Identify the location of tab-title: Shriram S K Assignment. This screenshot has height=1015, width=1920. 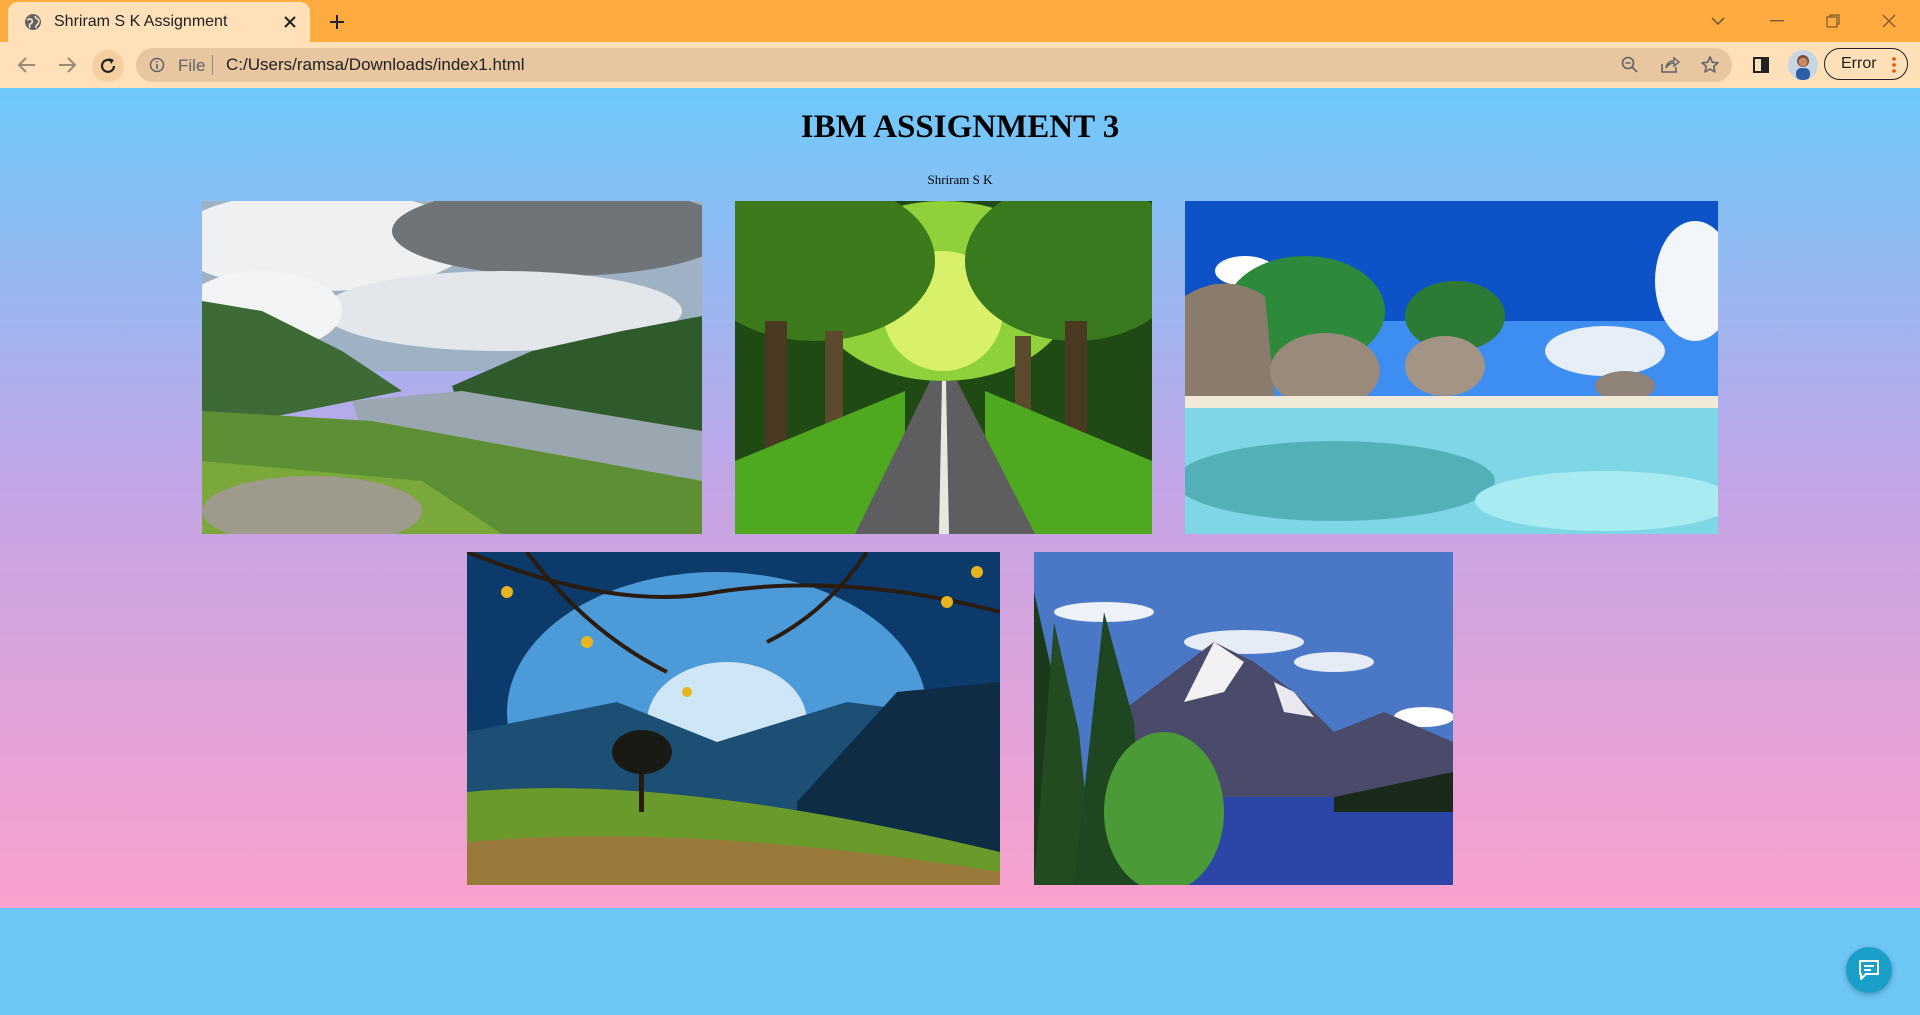
(141, 21).